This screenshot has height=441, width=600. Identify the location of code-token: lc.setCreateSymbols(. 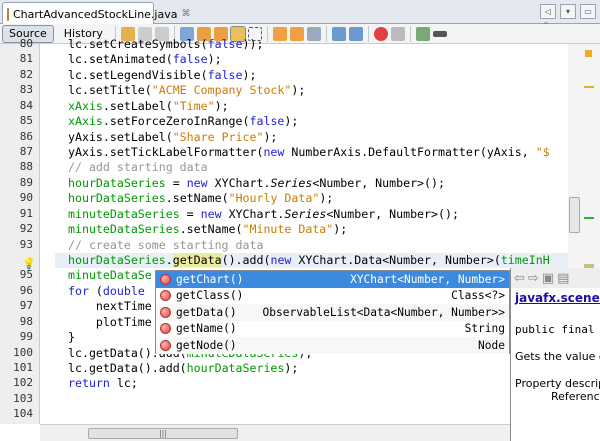
(138, 44).